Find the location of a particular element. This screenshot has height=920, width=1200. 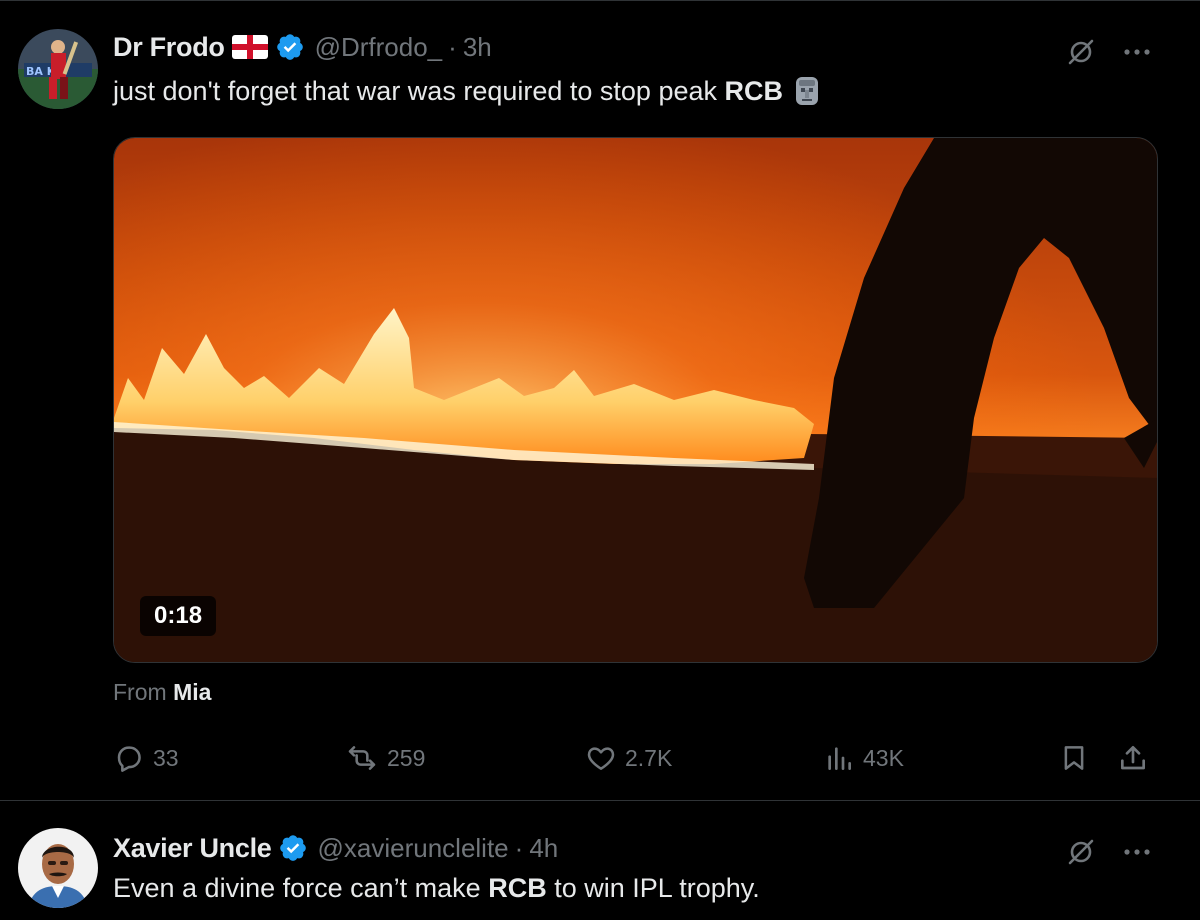

from-label: From is located at coordinates (140, 692).